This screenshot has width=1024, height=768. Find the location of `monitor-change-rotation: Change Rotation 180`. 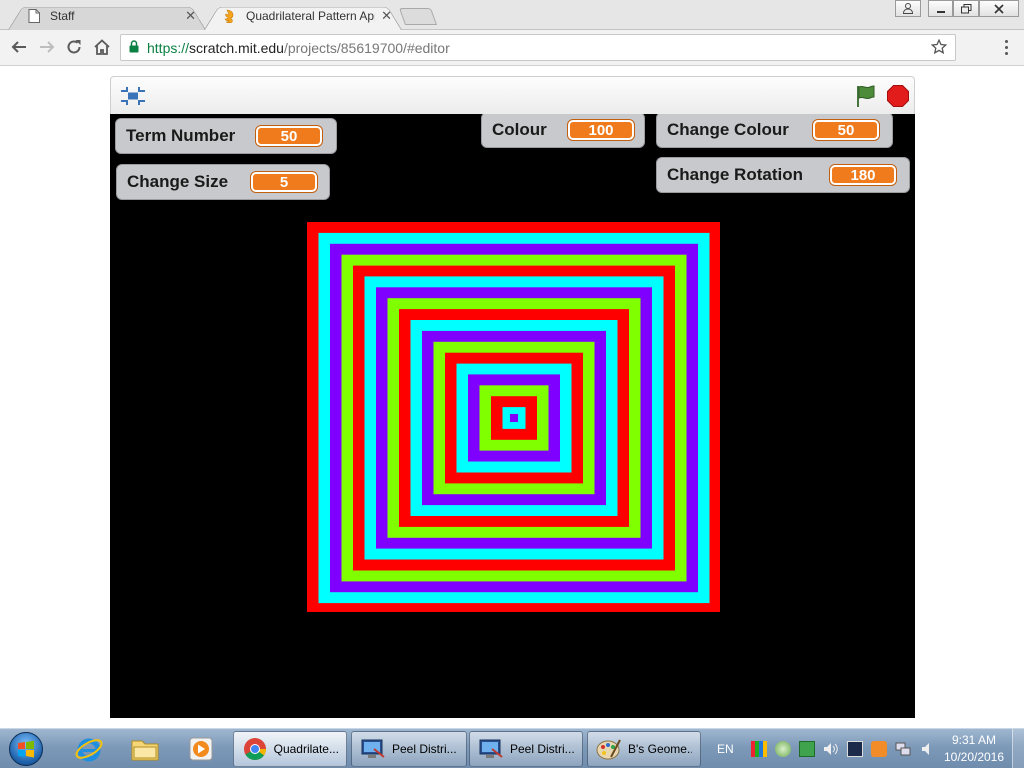

monitor-change-rotation: Change Rotation 180 is located at coordinates (783, 175).